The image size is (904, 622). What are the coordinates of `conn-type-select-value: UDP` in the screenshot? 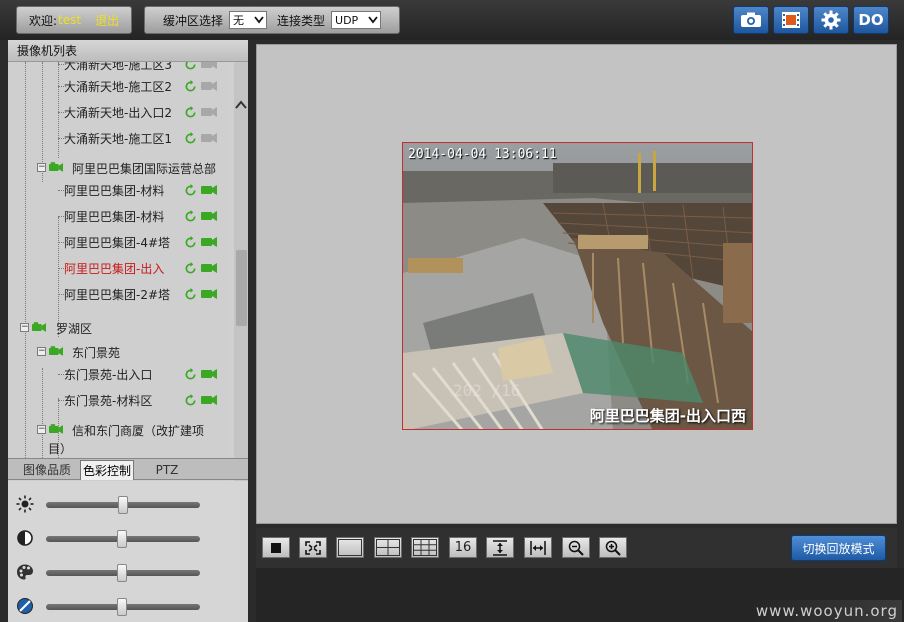 It's located at (347, 20).